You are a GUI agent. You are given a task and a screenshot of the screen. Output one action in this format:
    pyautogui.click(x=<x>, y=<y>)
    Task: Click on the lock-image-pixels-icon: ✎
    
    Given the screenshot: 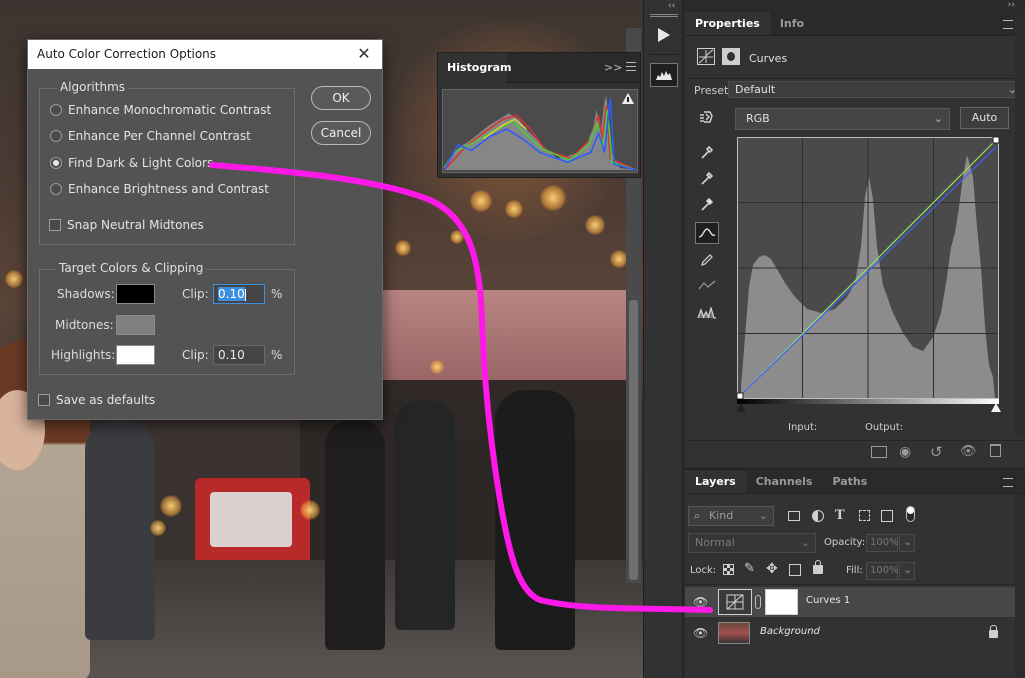 What is the action you would take?
    pyautogui.click(x=749, y=568)
    